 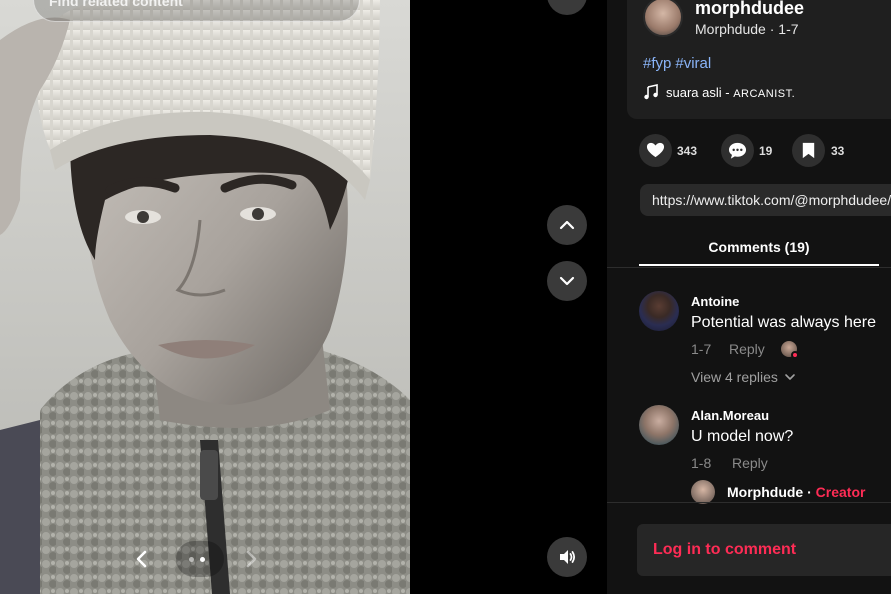 What do you see at coordinates (724, 550) in the screenshot?
I see `login-link: Log in to comment` at bounding box center [724, 550].